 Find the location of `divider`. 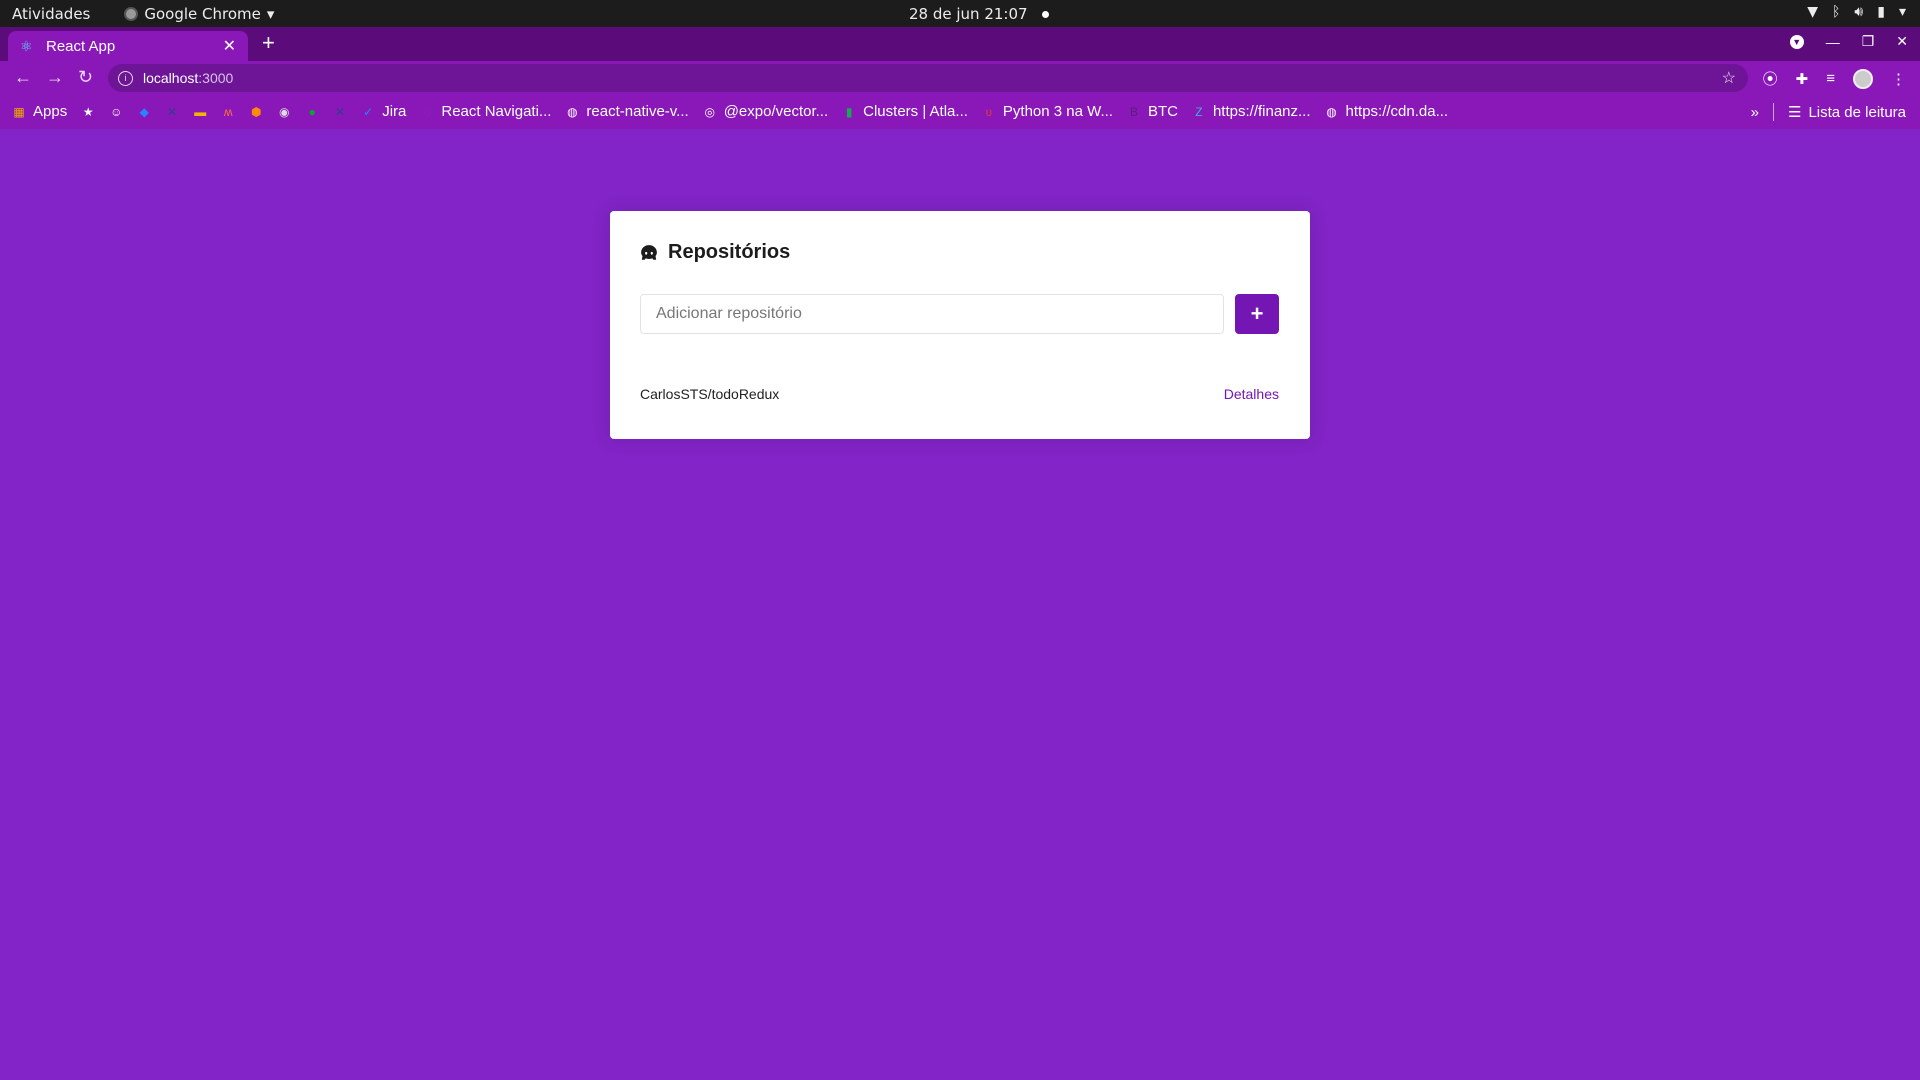

divider is located at coordinates (1773, 112).